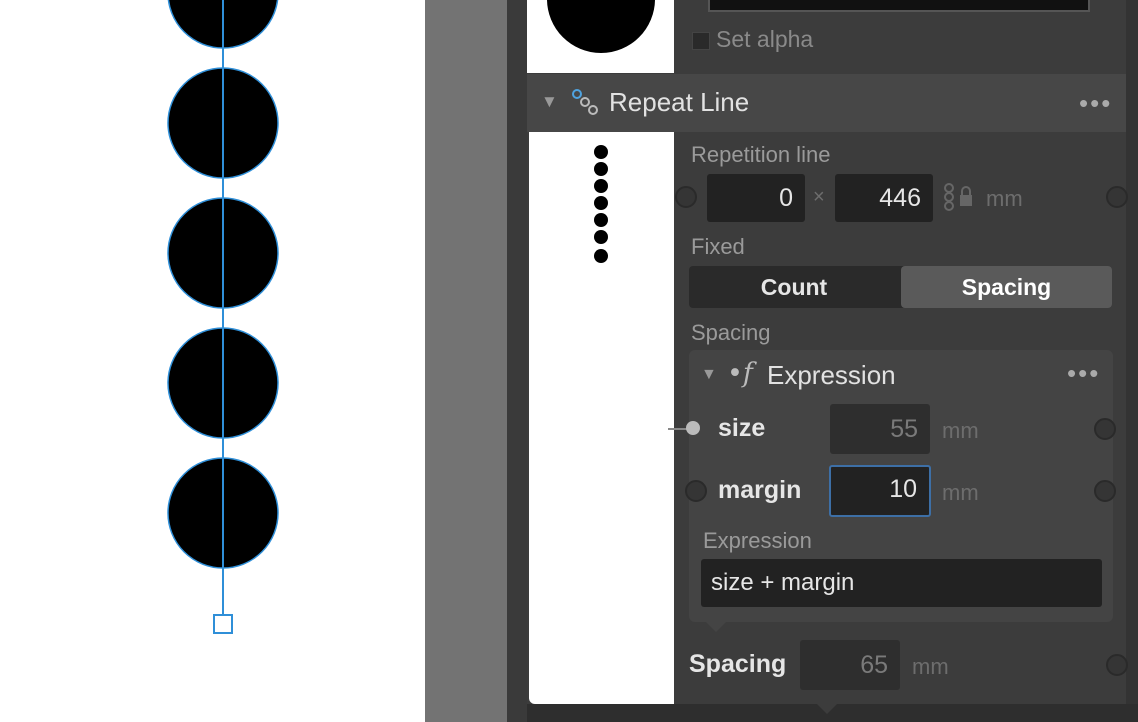  Describe the element at coordinates (731, 332) in the screenshot. I see `spacing-section-label: Spacing` at that location.